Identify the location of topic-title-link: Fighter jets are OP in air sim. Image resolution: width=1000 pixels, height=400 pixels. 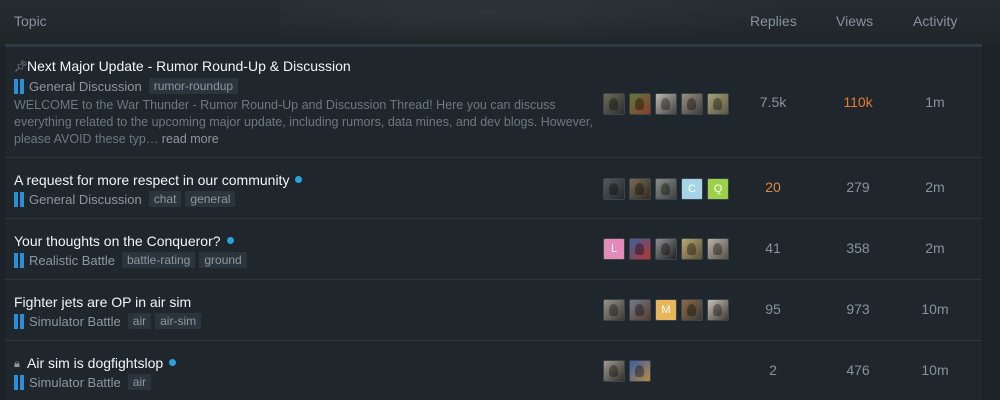
(102, 302).